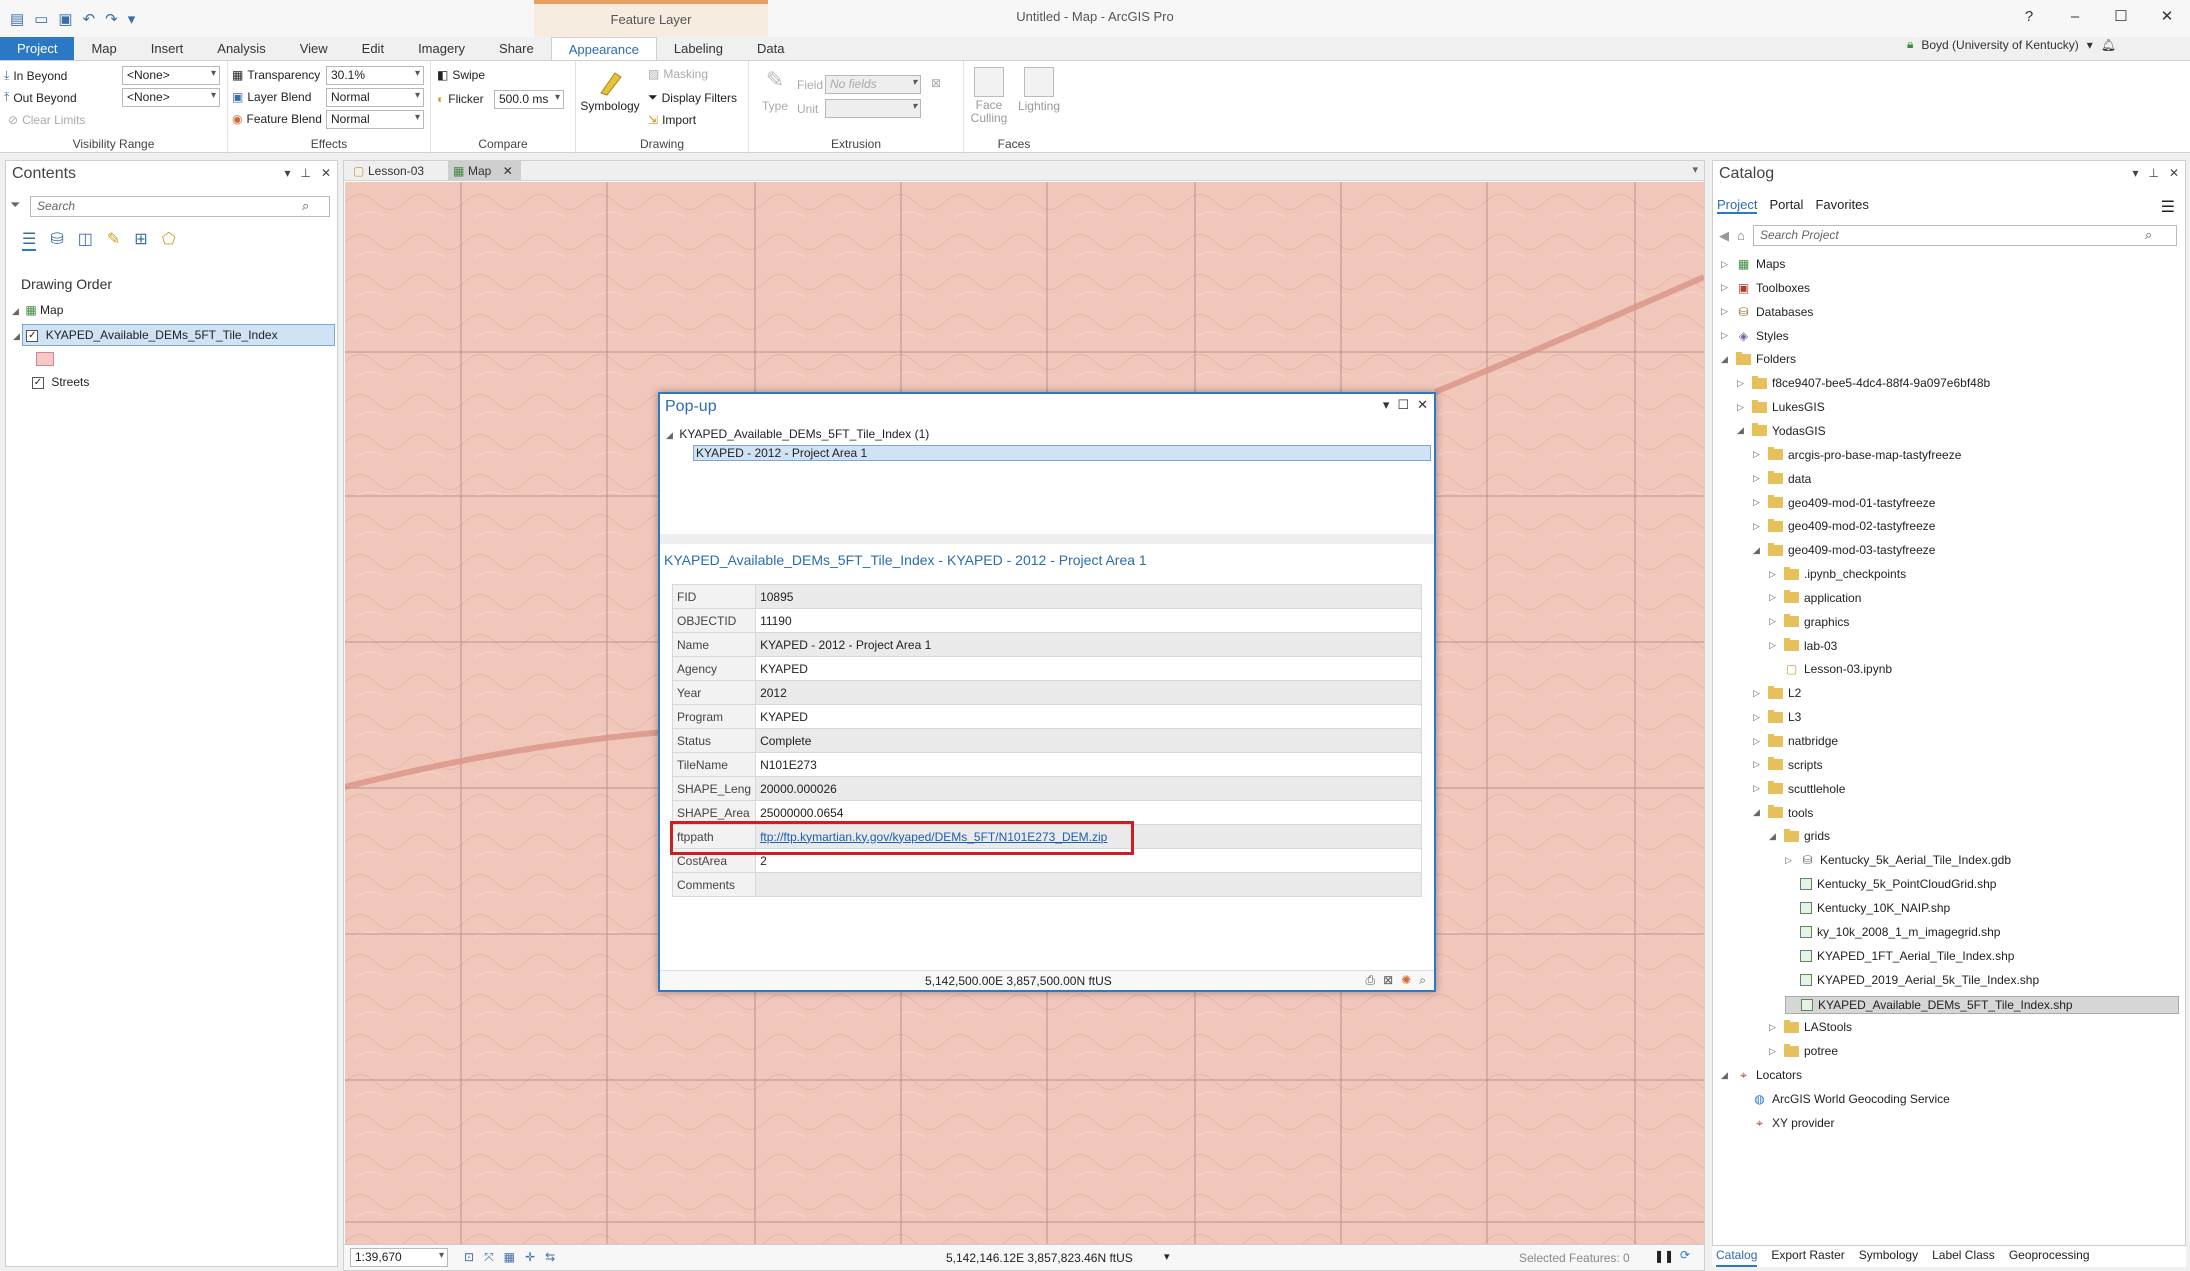 The height and width of the screenshot is (1271, 2190). Describe the element at coordinates (1062, 453) in the screenshot. I see `popup-tree-feature: KYAPED - 2012 - Project Area 1` at that location.